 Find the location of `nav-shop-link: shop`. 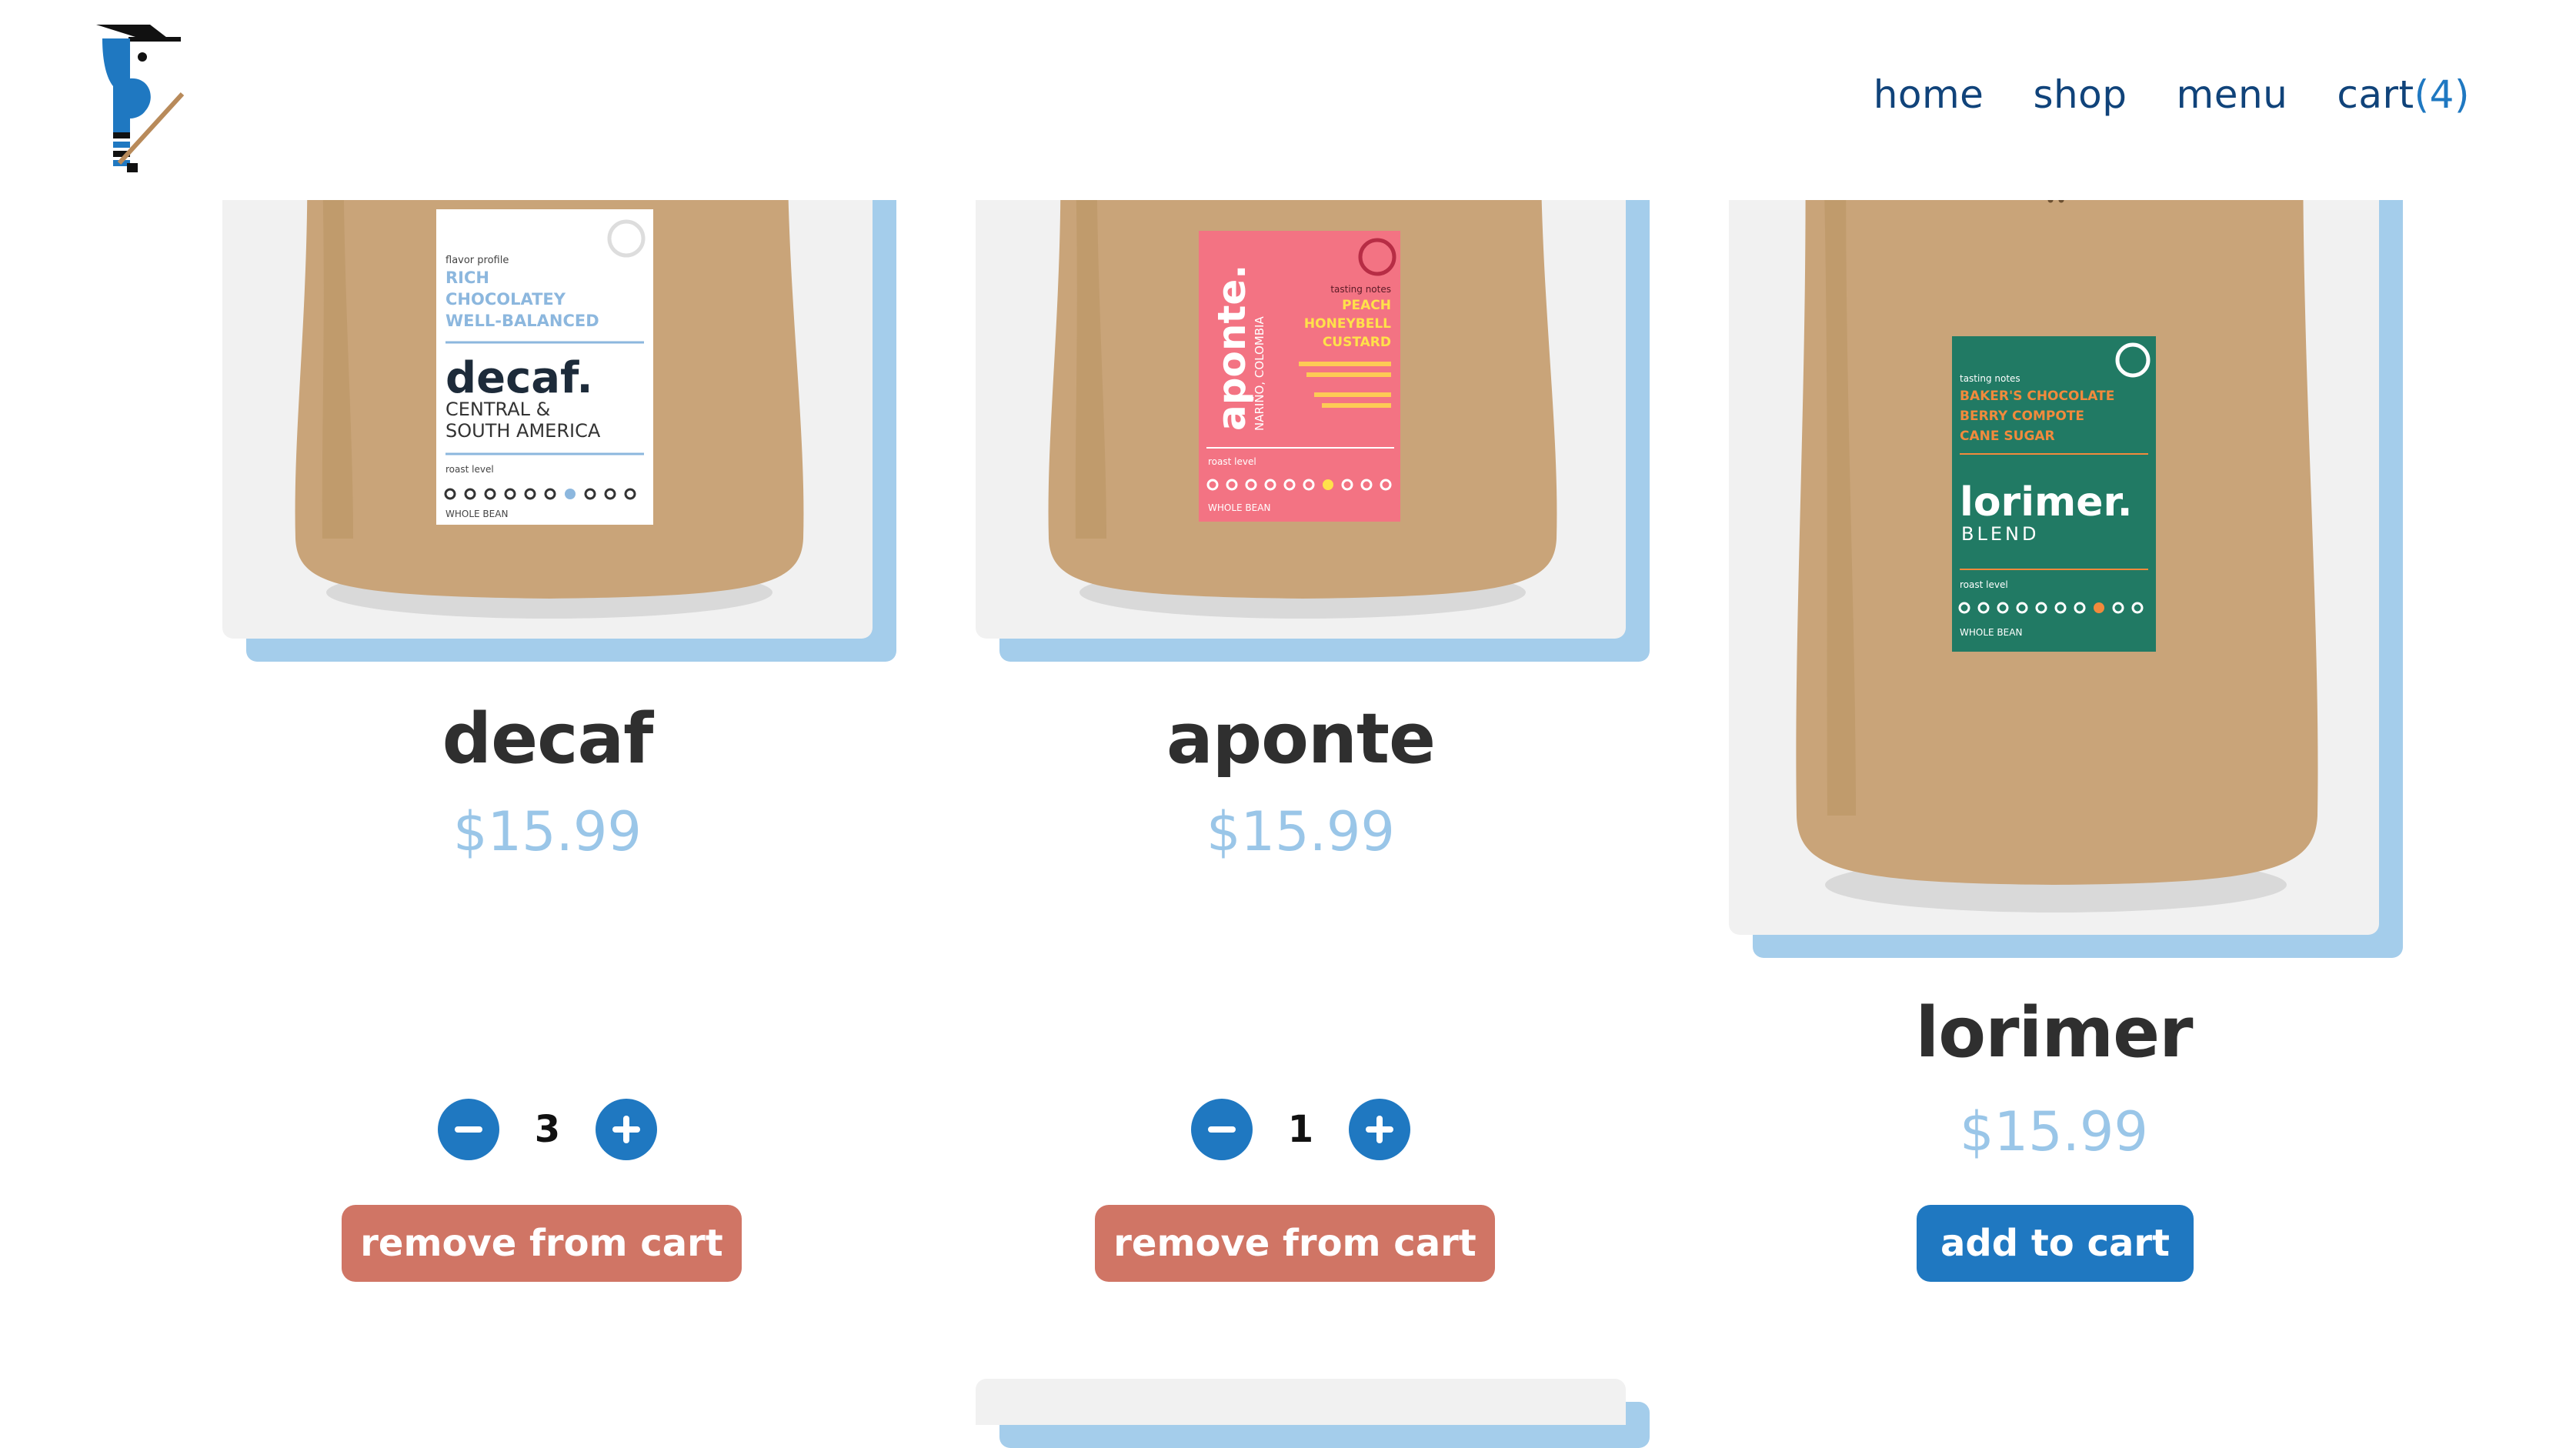

nav-shop-link: shop is located at coordinates (2080, 94).